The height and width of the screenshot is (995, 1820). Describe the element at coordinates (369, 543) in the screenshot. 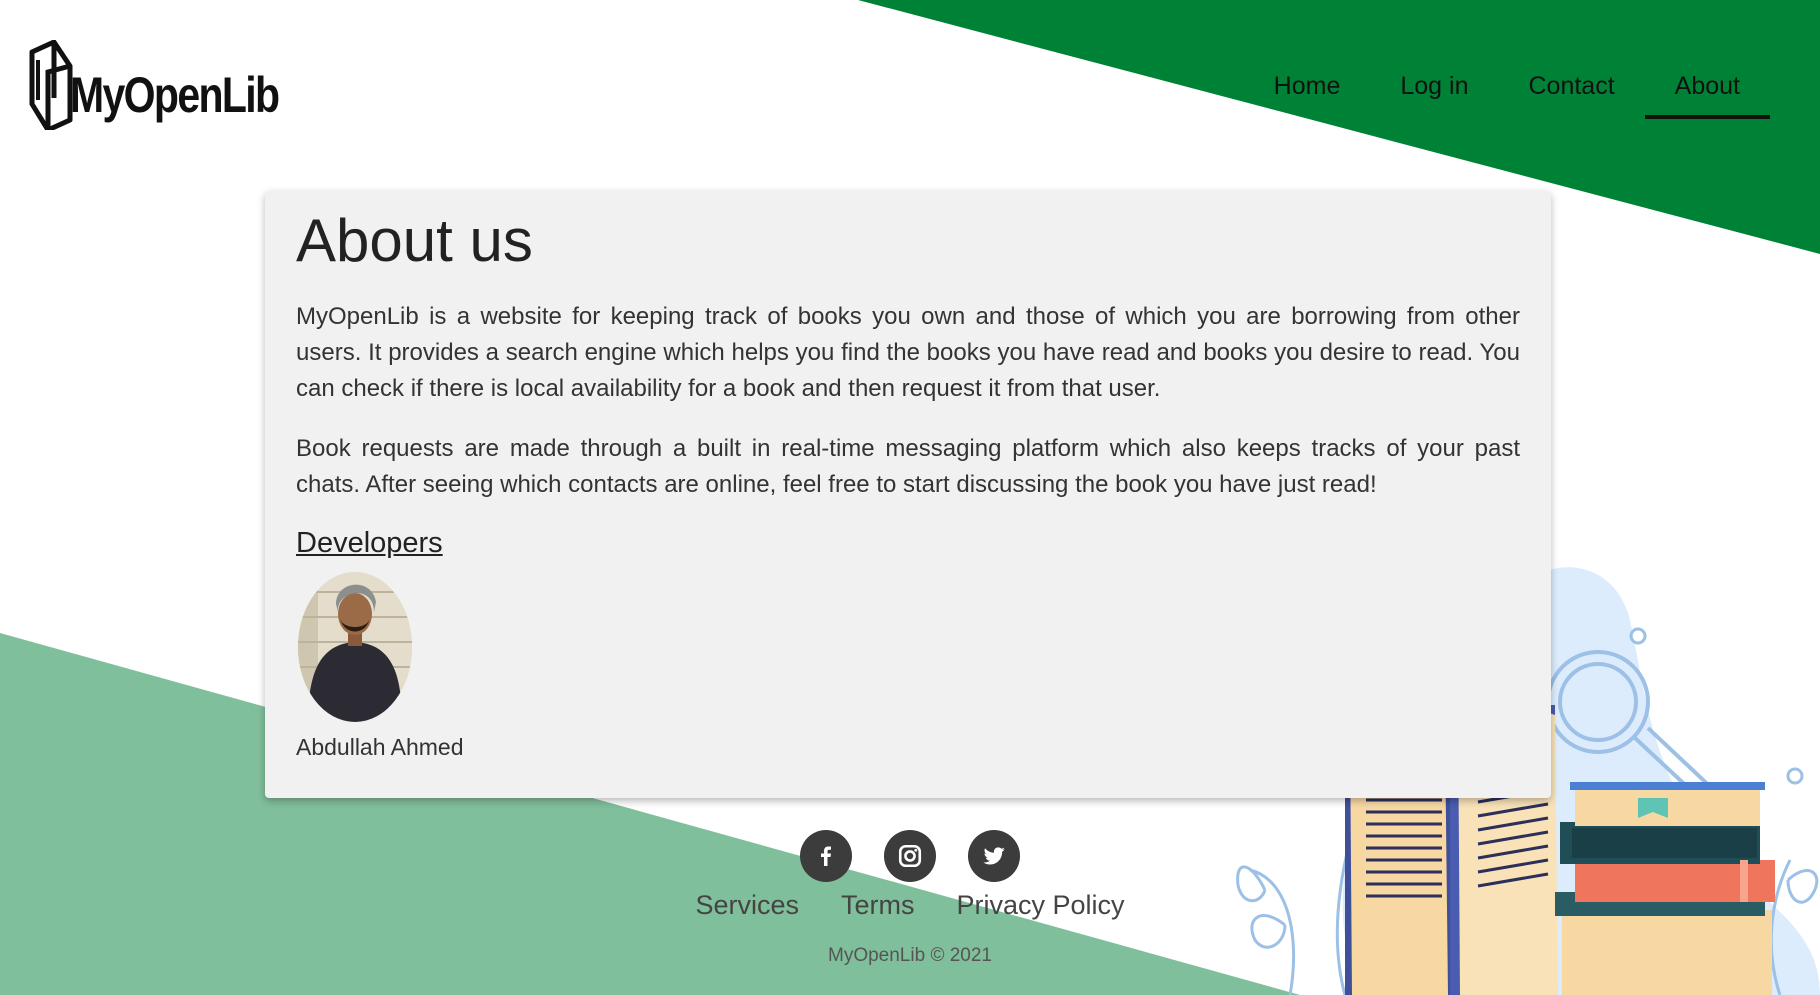

I see `developers-heading: Developers` at that location.